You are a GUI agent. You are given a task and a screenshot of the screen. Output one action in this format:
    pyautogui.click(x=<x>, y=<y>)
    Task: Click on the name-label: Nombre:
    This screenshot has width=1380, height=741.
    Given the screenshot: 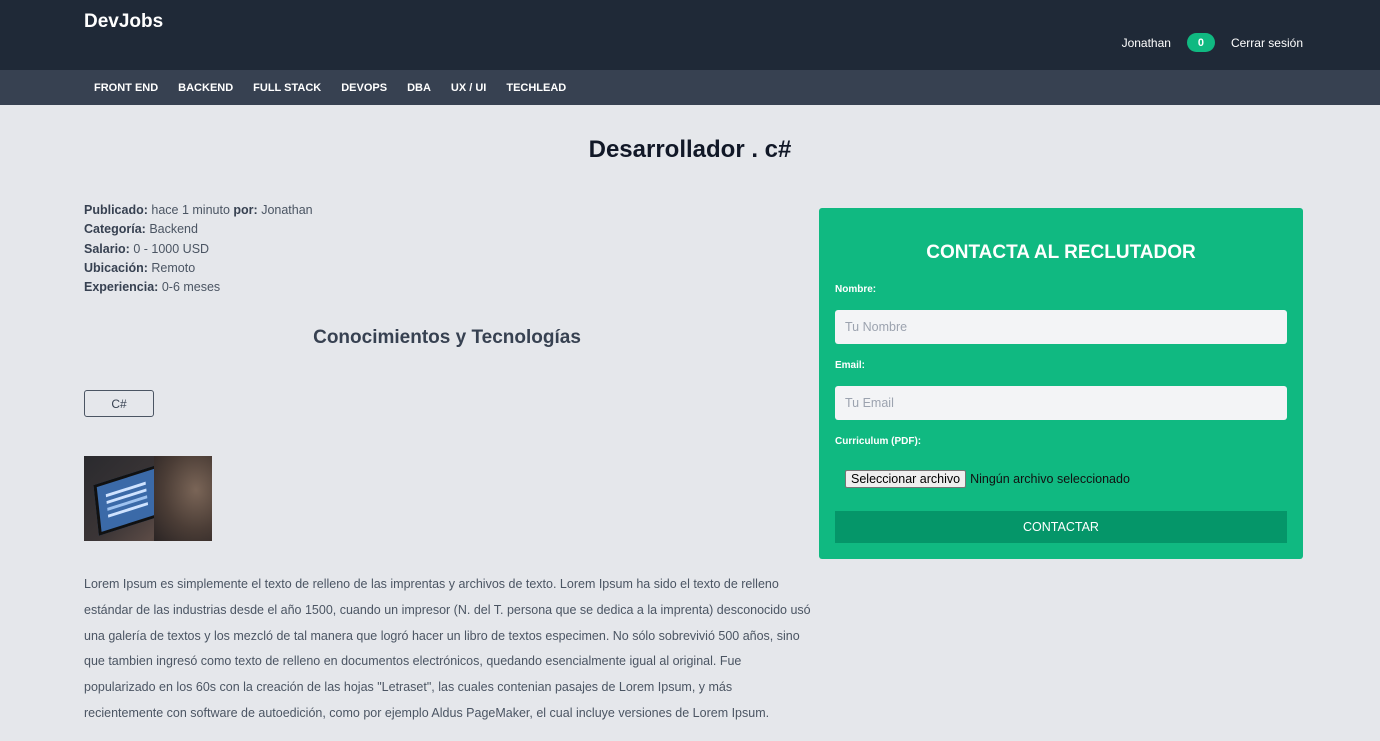 What is the action you would take?
    pyautogui.click(x=856, y=289)
    